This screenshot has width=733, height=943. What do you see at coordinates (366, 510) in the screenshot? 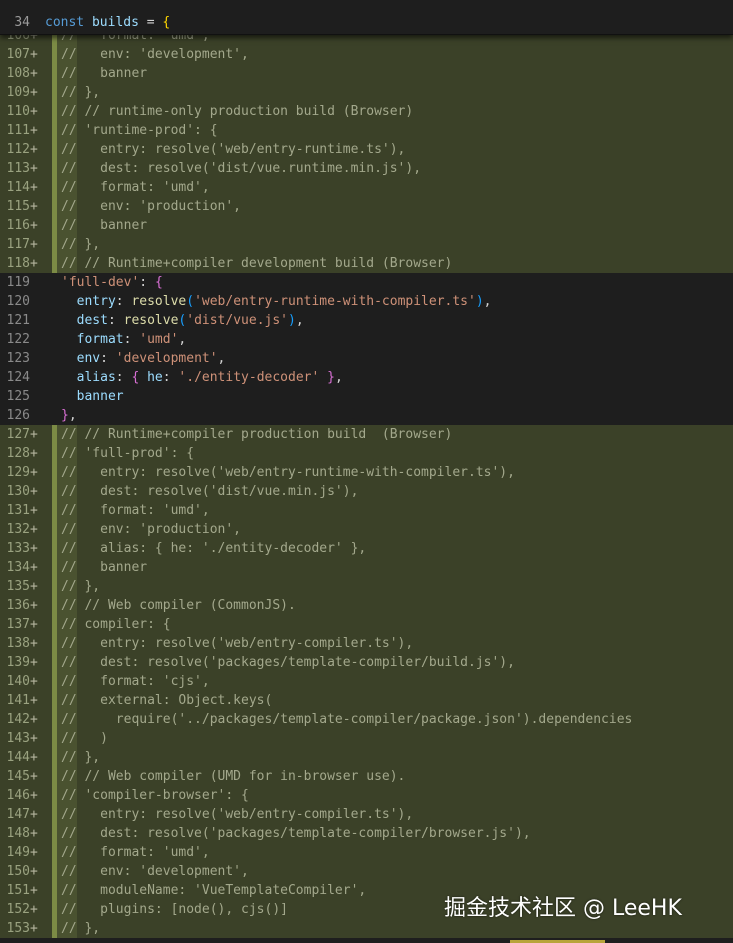
I see `code-line: 131 + // format: 'umd',` at bounding box center [366, 510].